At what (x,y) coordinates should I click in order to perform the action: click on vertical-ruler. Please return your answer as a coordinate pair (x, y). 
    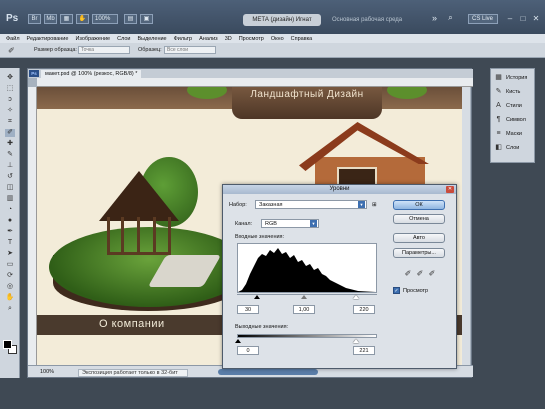
    Looking at the image, I should click on (32, 226).